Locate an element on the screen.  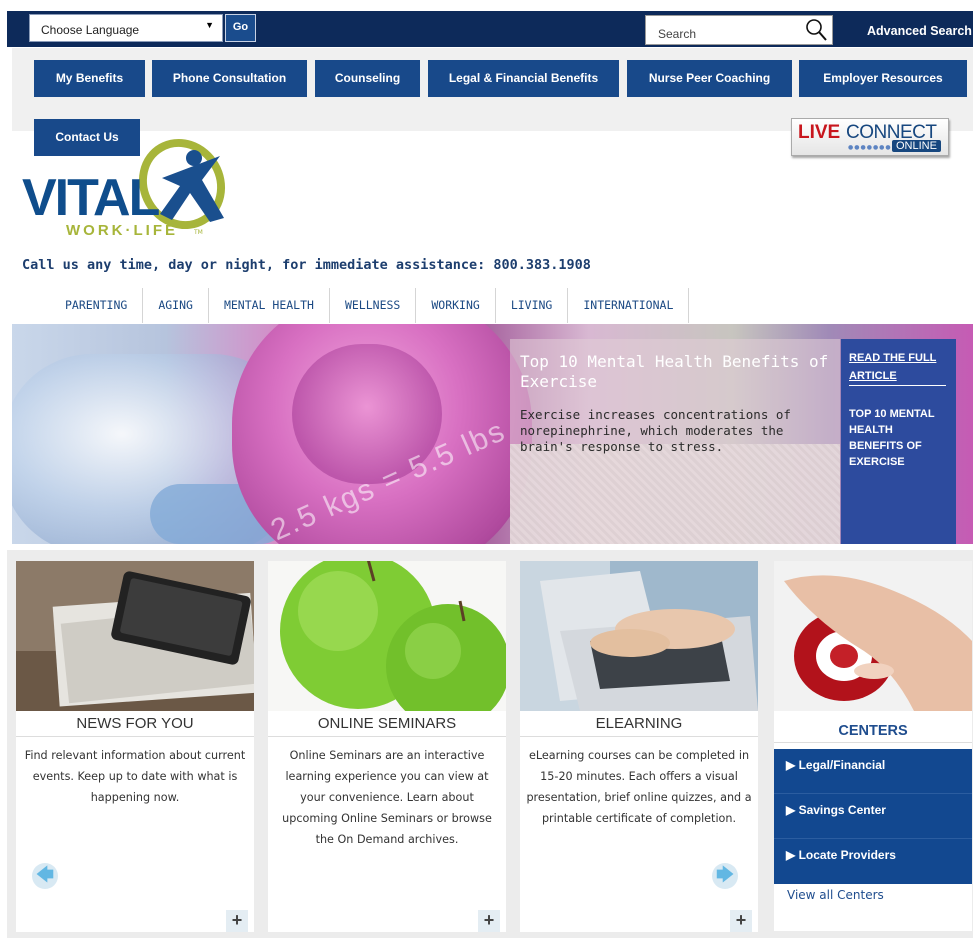
center-locate-providers-label: Locate Providers is located at coordinates (847, 855).